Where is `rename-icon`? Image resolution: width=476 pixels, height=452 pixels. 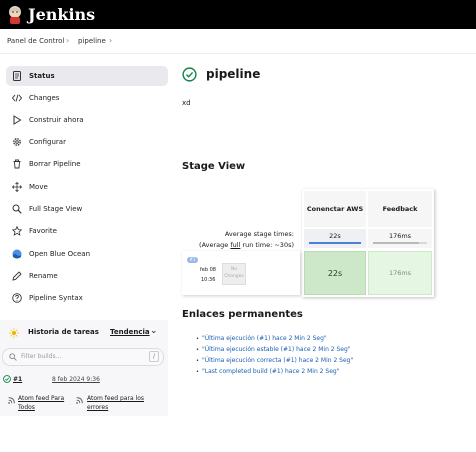
rename-icon is located at coordinates (17, 276).